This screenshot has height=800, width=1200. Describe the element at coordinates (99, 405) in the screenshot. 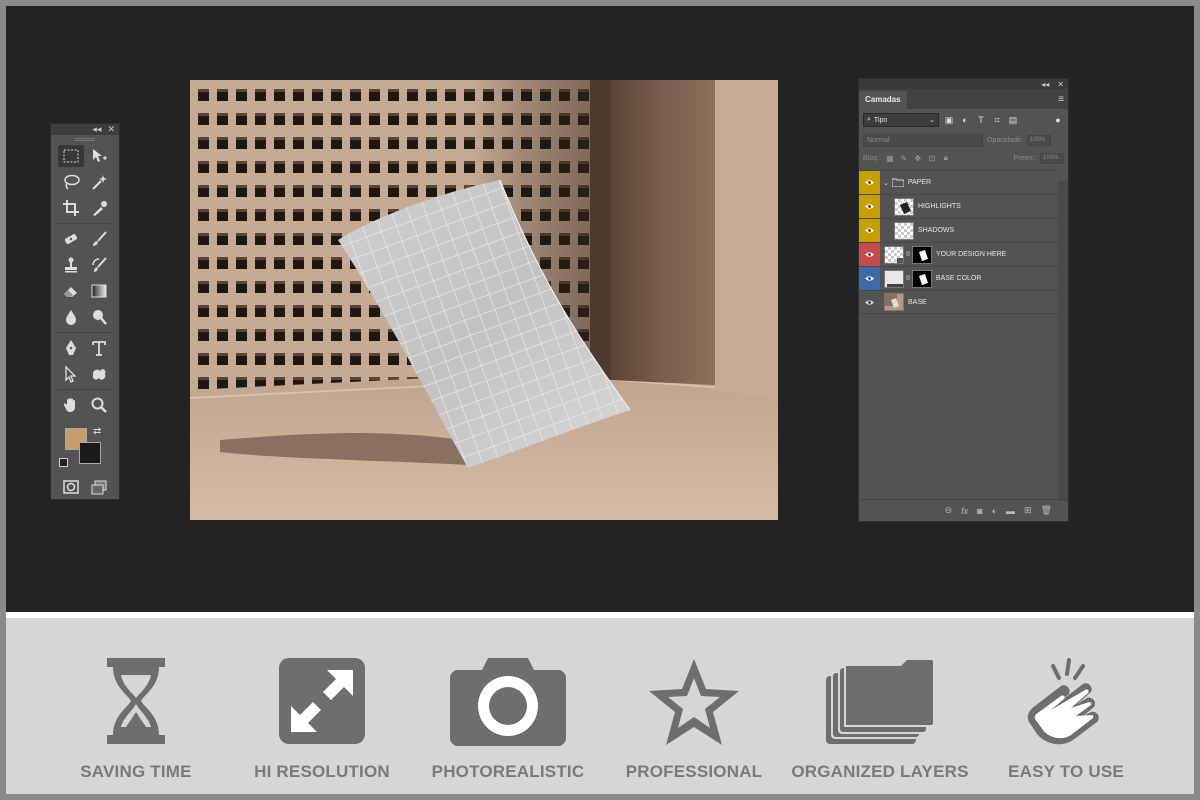

I see `zoom-icon` at that location.